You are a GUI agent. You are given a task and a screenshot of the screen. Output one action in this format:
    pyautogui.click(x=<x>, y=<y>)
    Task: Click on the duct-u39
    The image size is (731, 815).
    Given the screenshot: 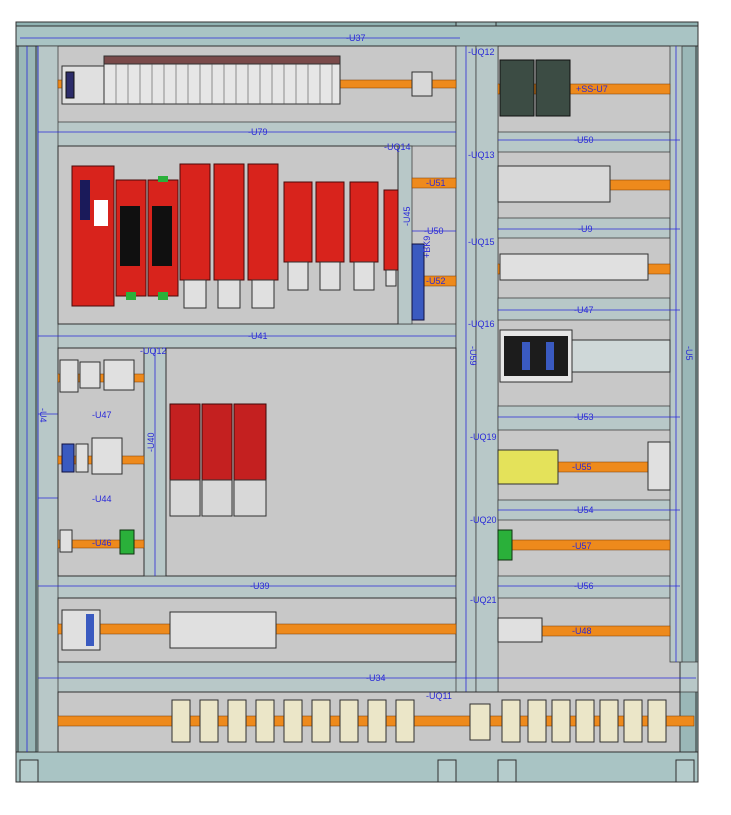 What is the action you would take?
    pyautogui.click(x=247, y=587)
    